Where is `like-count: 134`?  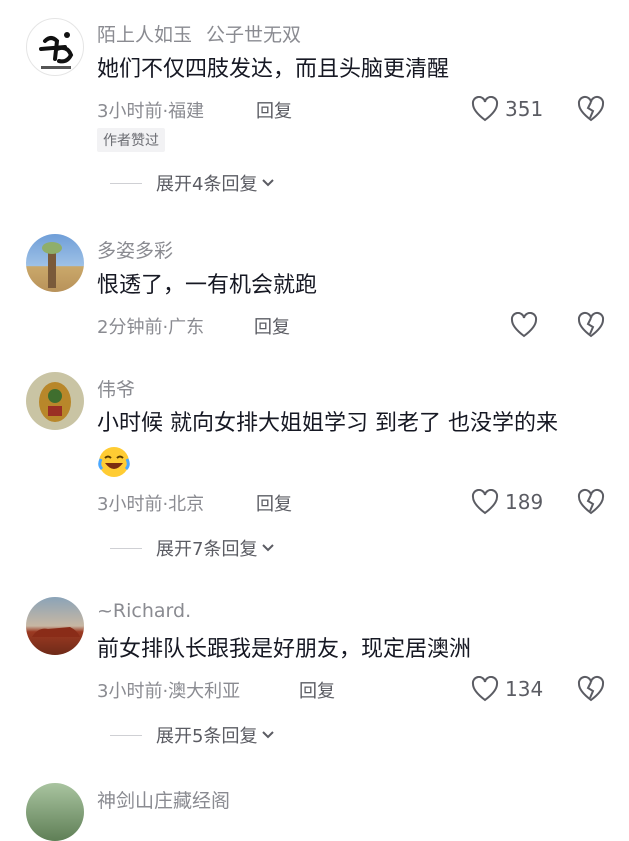 like-count: 134 is located at coordinates (524, 689).